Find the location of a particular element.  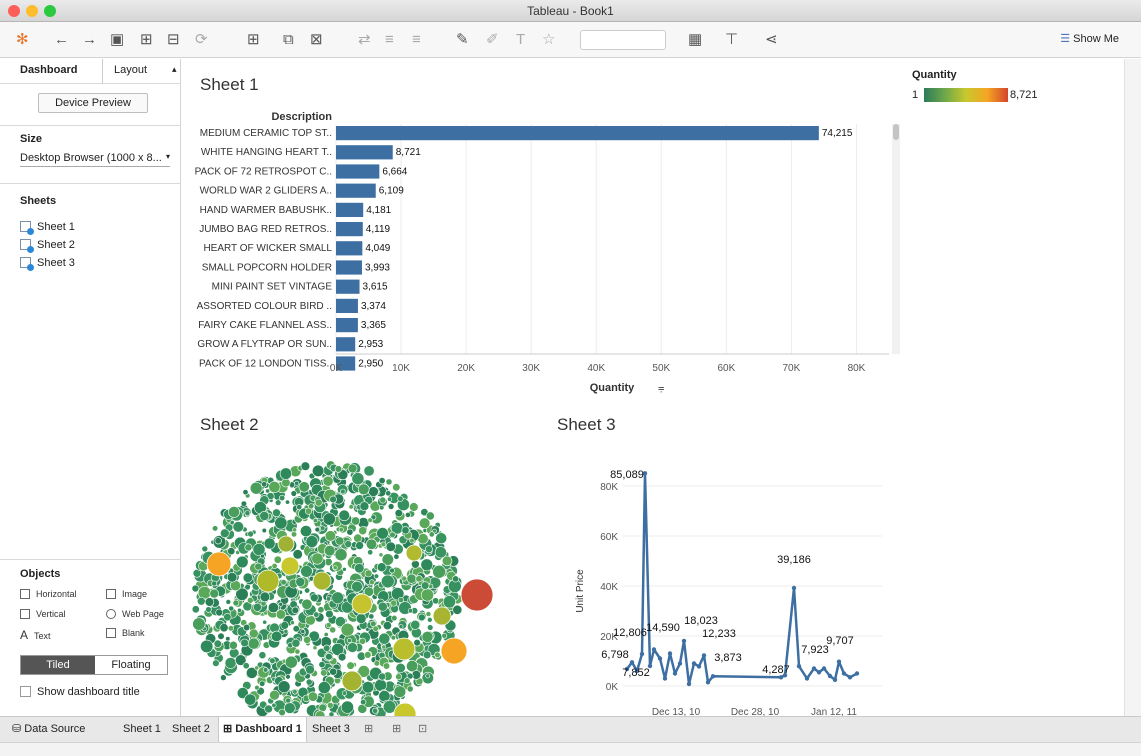

sheet2-bubble-chart is located at coordinates (352, 578).